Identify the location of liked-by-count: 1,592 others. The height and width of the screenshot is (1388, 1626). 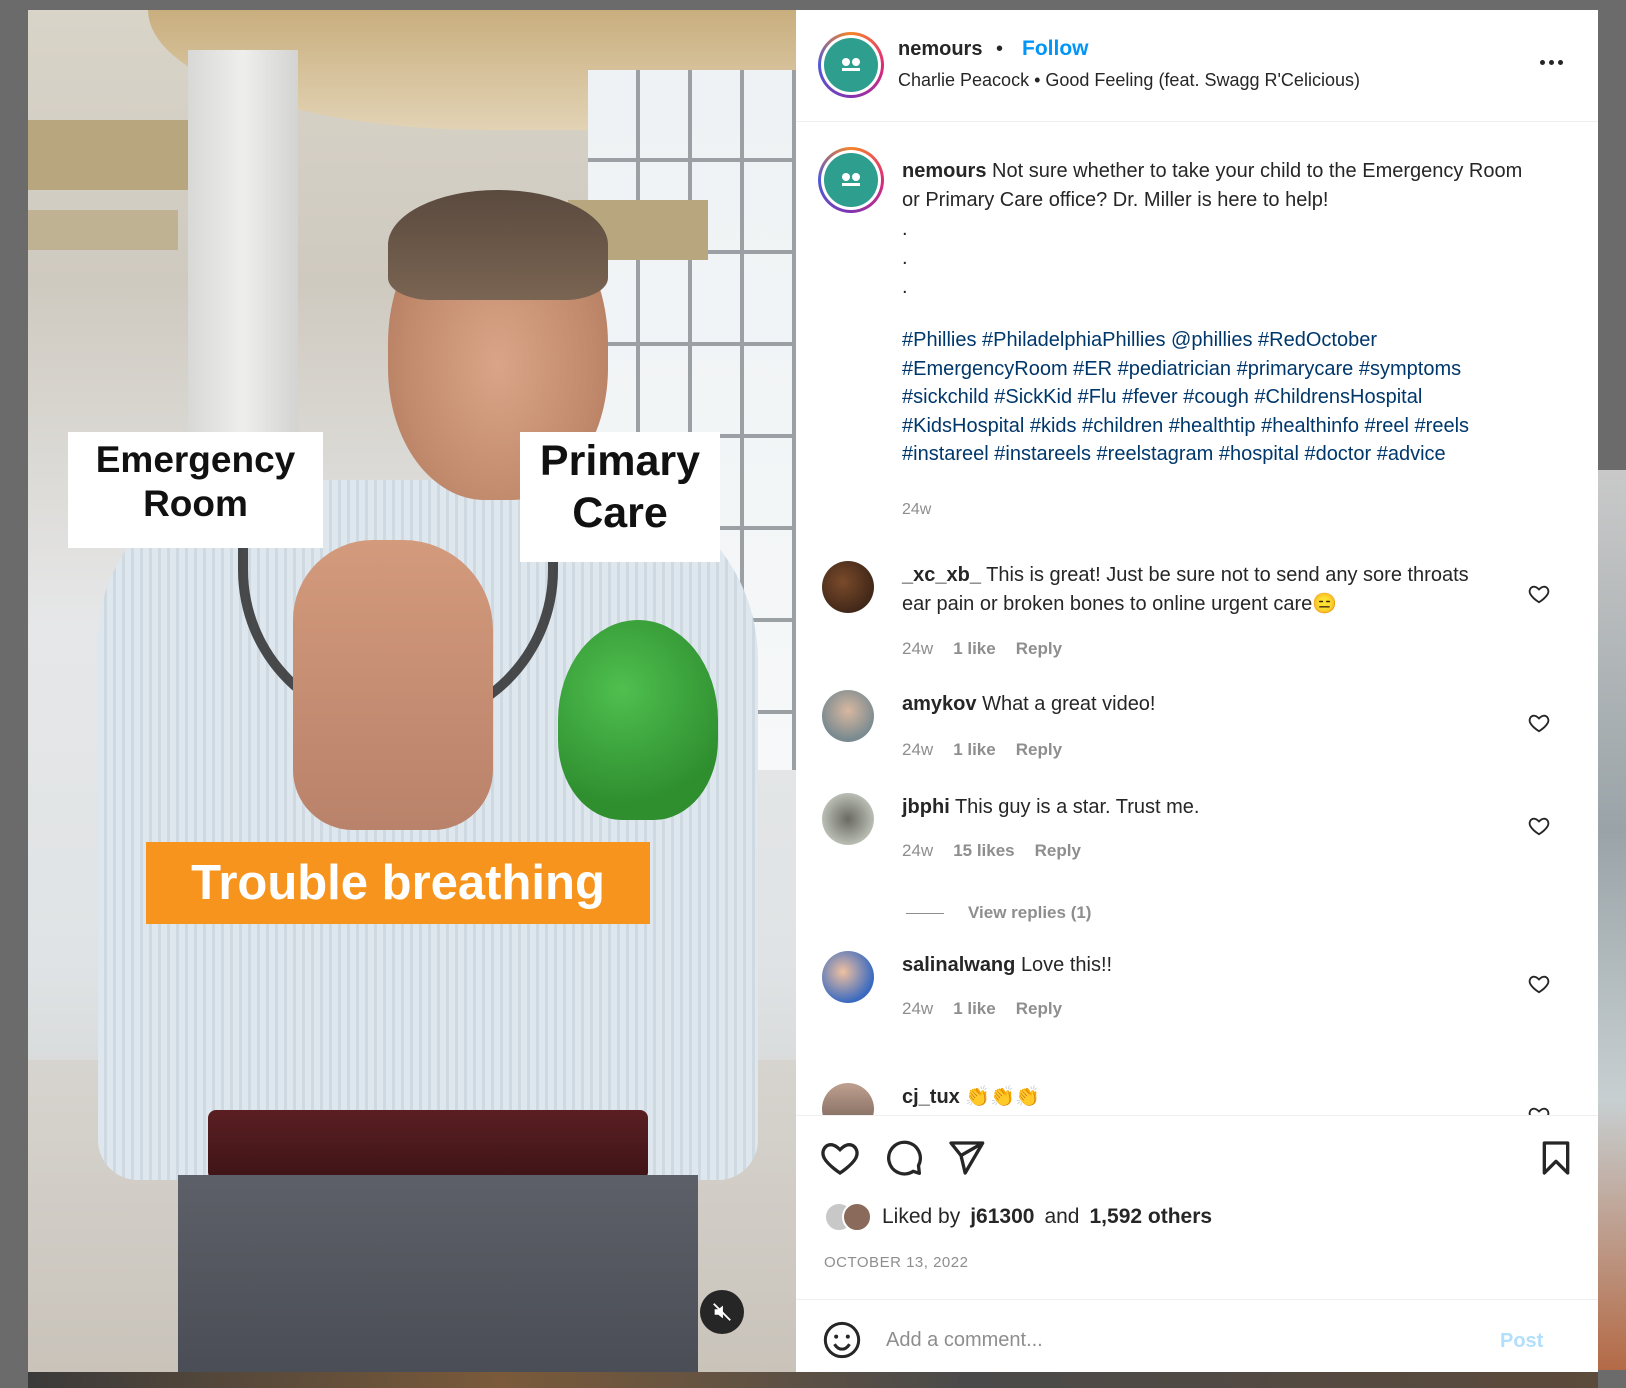
(1151, 1217).